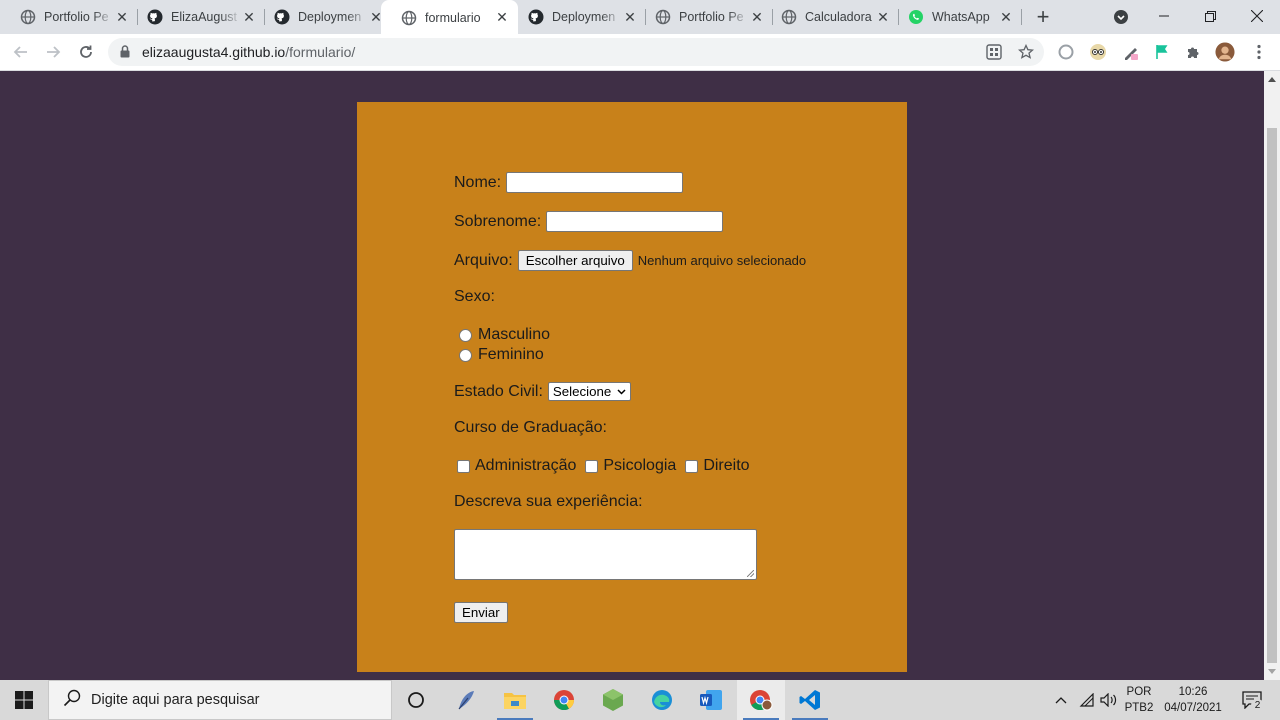 The image size is (1280, 720). I want to click on notification-center-icon: 2, so click(1252, 700).